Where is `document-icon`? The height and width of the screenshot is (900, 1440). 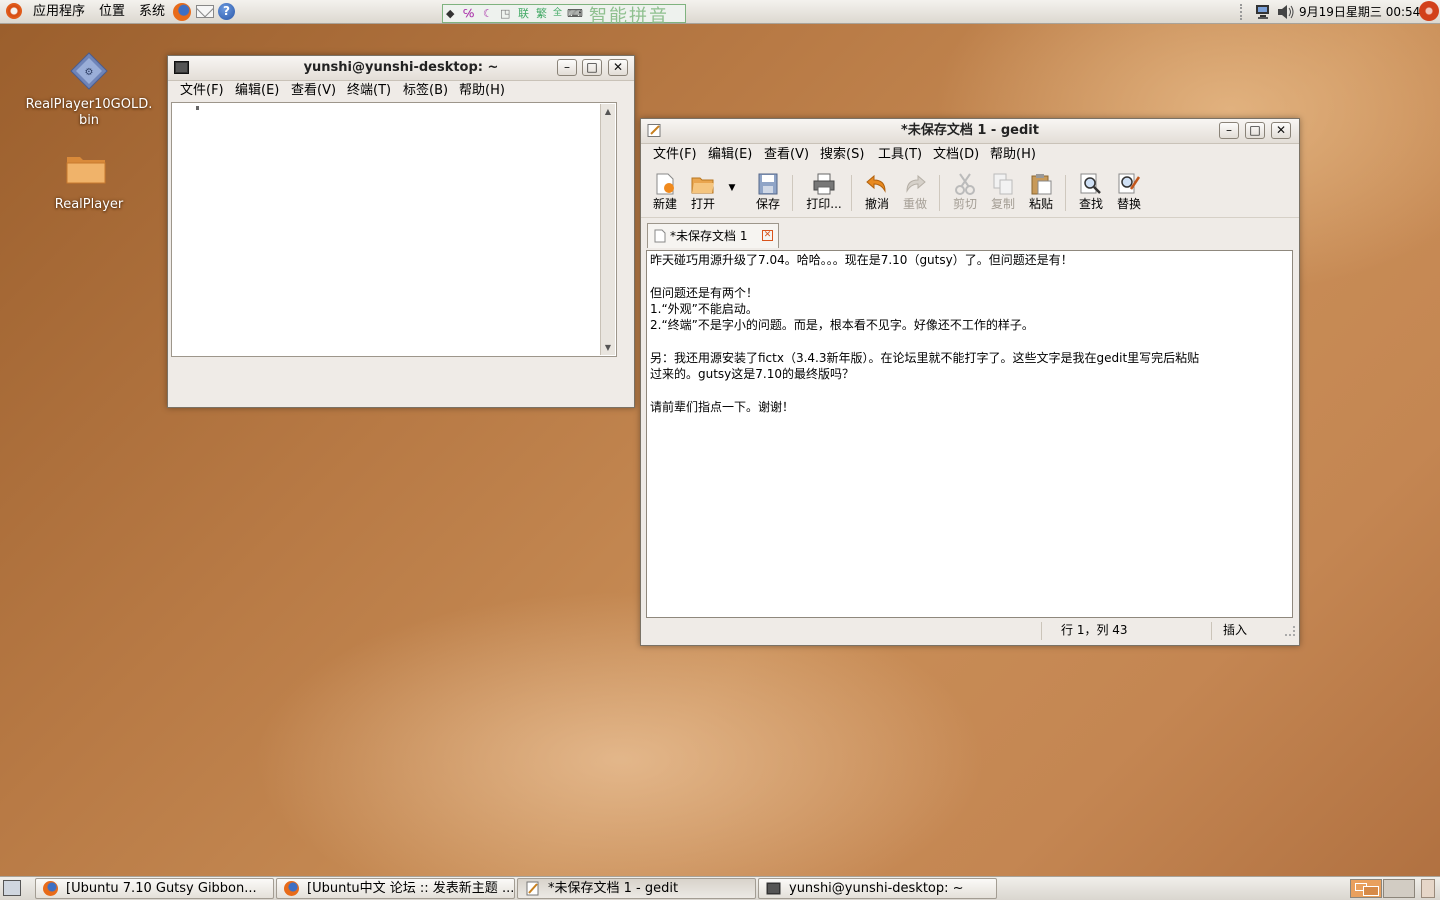
document-icon is located at coordinates (660, 236).